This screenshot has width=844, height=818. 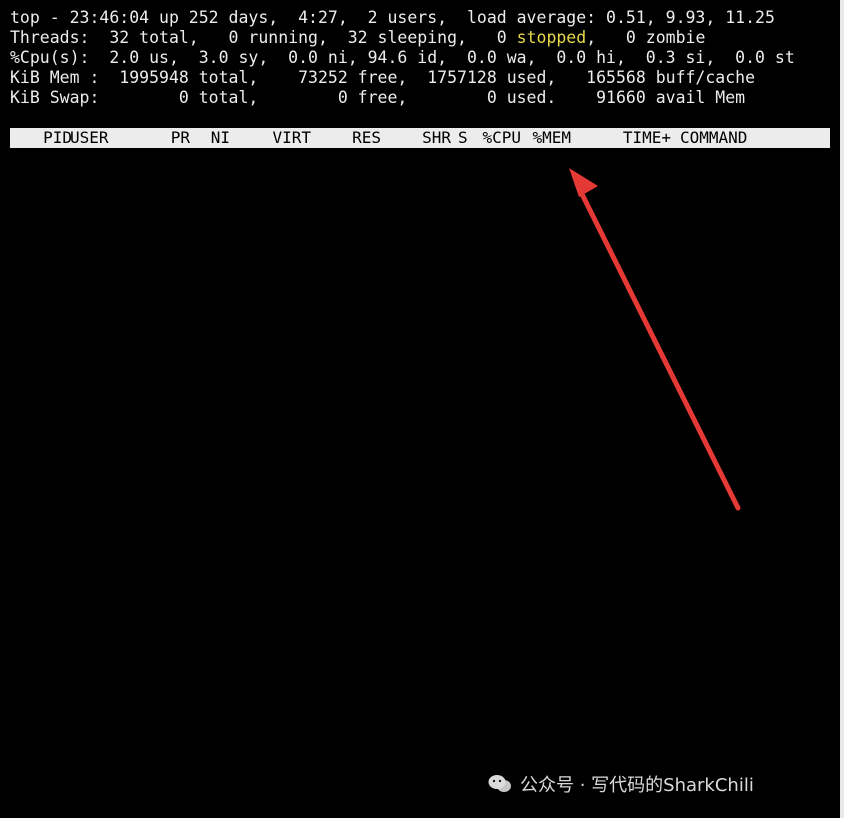 I want to click on cell-pid: 3786, so click(x=52, y=537).